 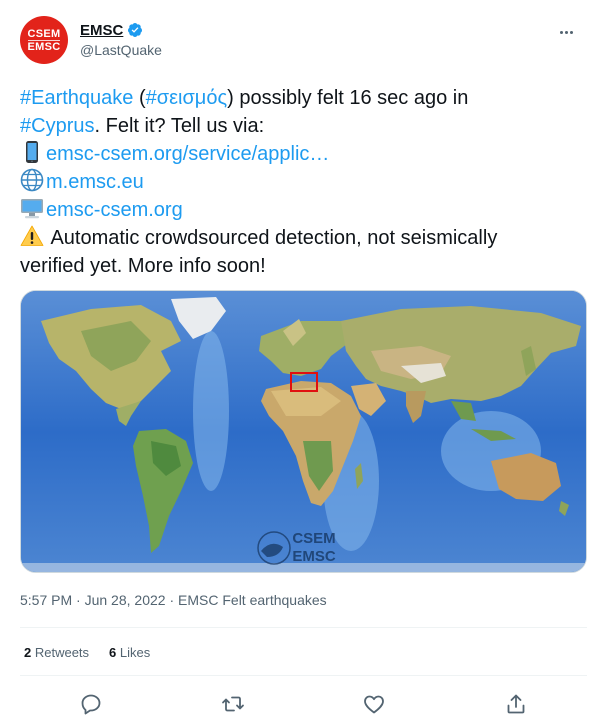 I want to click on avatar-text-top: CSEM, so click(x=44, y=34).